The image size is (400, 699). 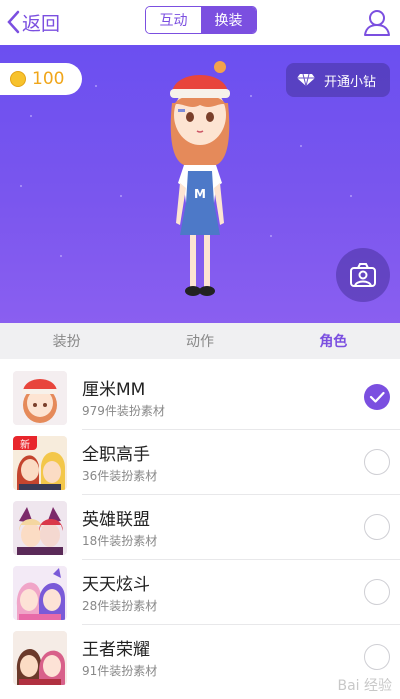 I want to click on category-tabs: 装扮 动作 角色, so click(x=200, y=341).